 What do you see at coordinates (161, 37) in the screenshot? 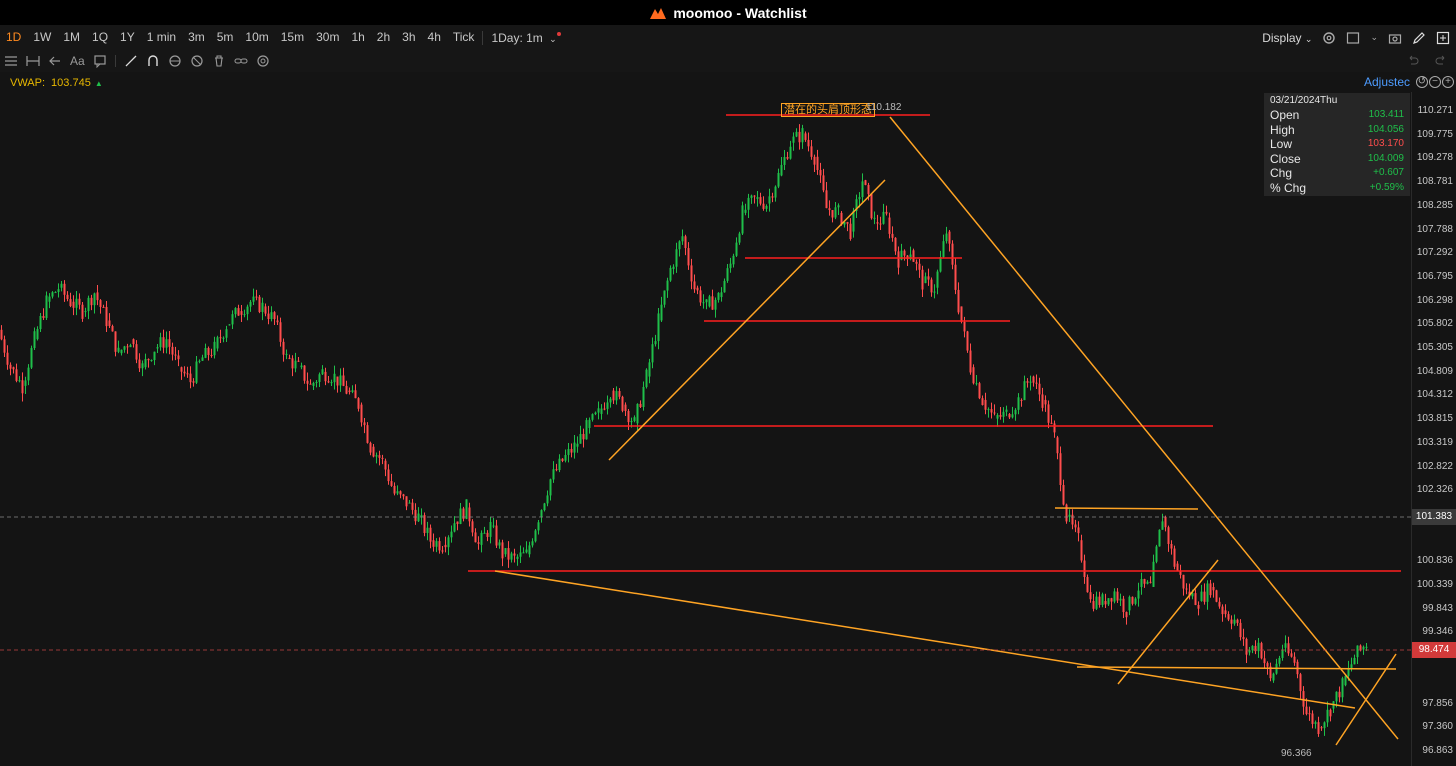
I see `timeframe-1-min: 1 min` at bounding box center [161, 37].